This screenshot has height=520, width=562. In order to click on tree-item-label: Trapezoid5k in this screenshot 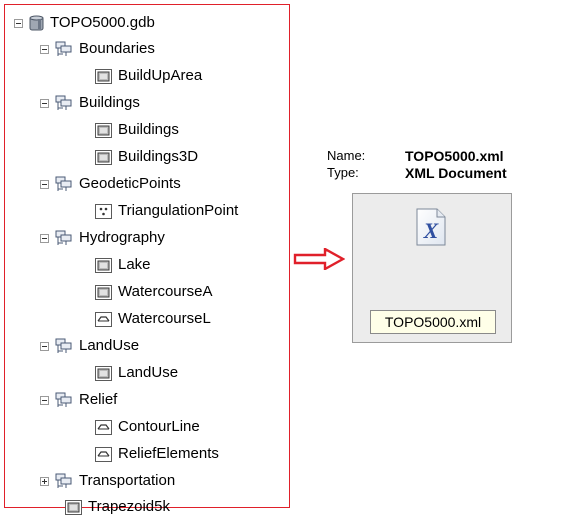, I will do `click(129, 506)`.